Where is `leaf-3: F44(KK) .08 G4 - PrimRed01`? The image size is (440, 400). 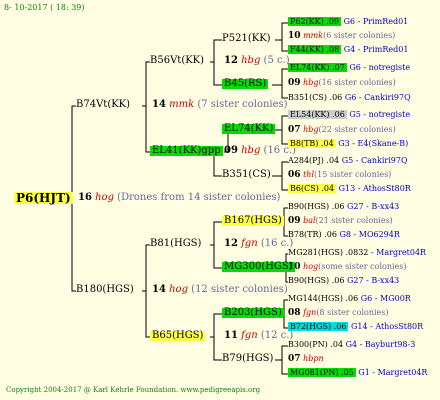 leaf-3: F44(KK) .08 G4 - PrimRed01 is located at coordinates (348, 49).